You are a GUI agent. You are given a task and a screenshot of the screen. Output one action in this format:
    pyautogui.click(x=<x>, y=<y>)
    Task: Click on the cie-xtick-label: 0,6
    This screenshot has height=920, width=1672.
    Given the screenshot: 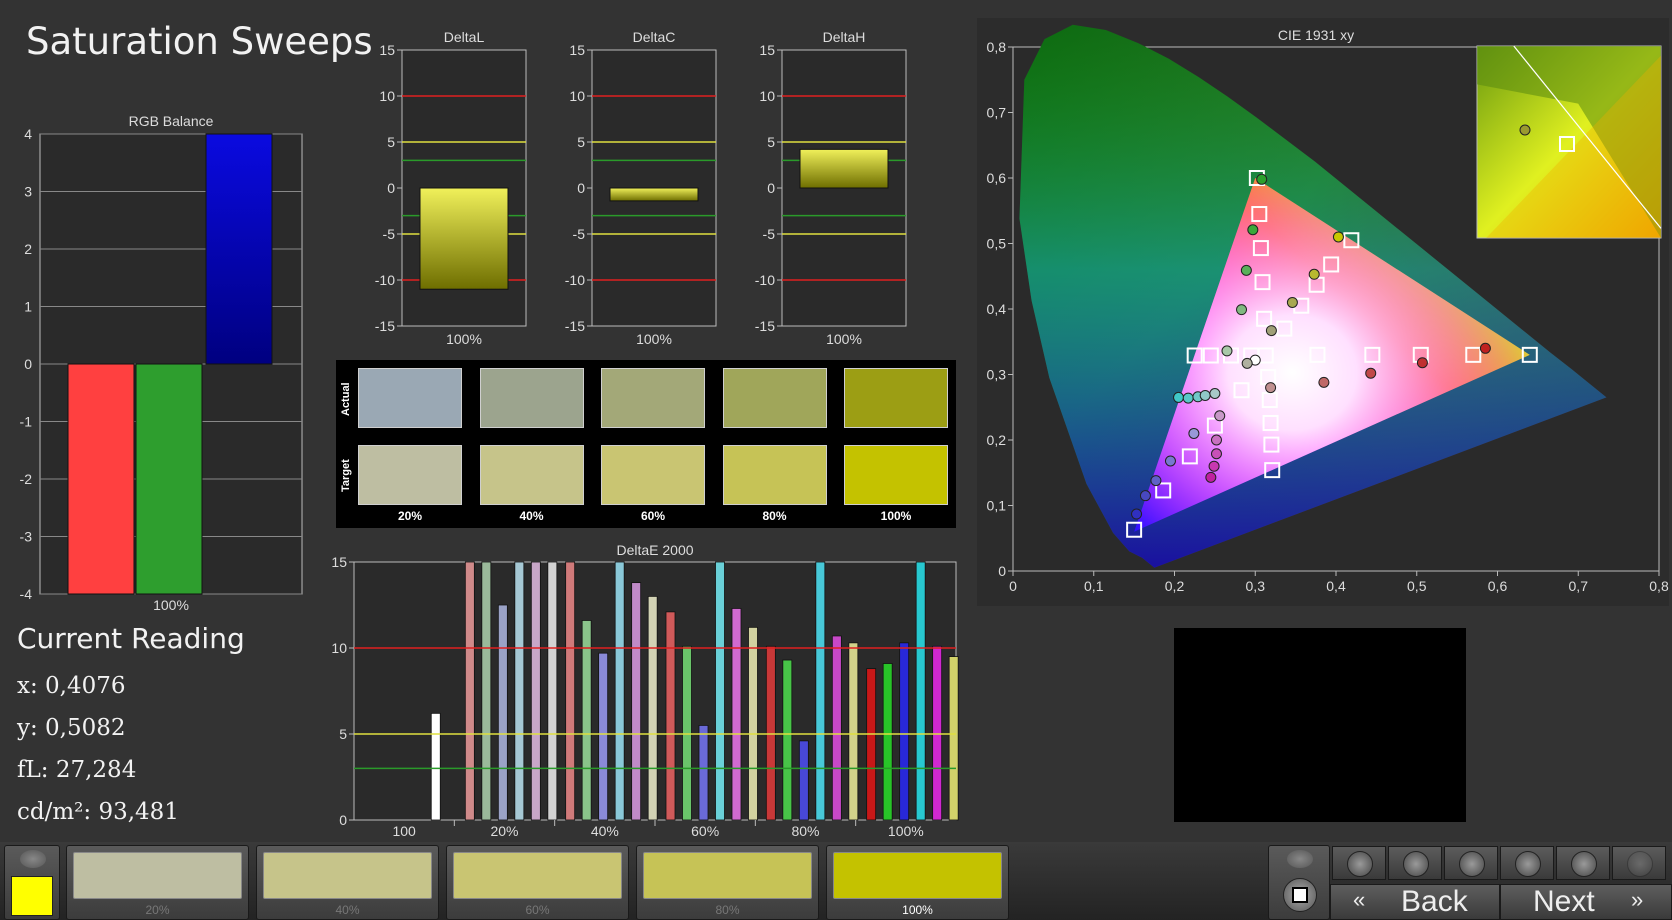 What is the action you would take?
    pyautogui.click(x=1498, y=586)
    